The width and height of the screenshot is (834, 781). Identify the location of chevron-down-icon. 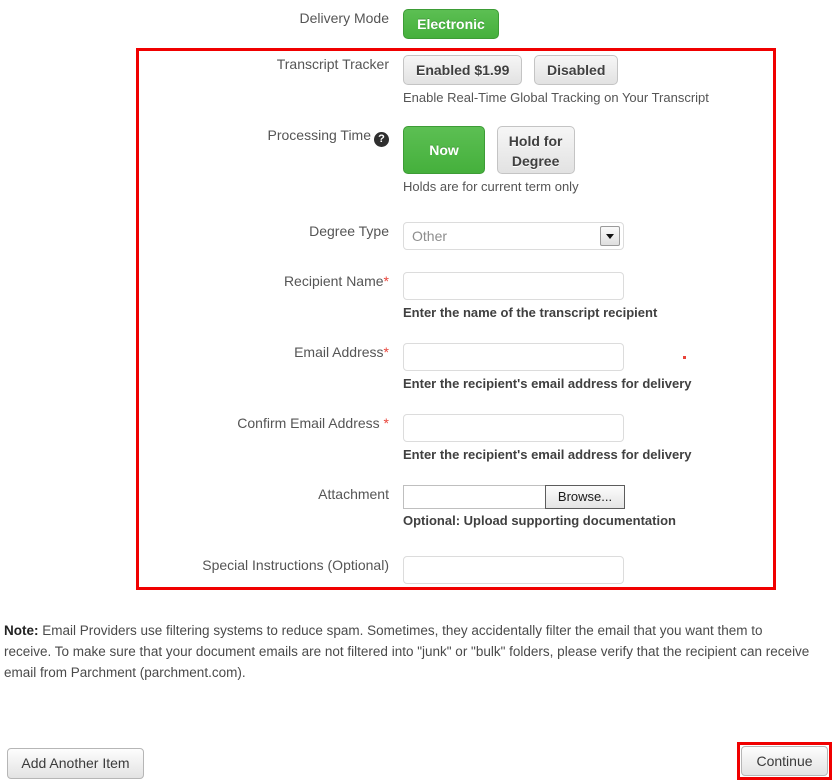
(610, 236).